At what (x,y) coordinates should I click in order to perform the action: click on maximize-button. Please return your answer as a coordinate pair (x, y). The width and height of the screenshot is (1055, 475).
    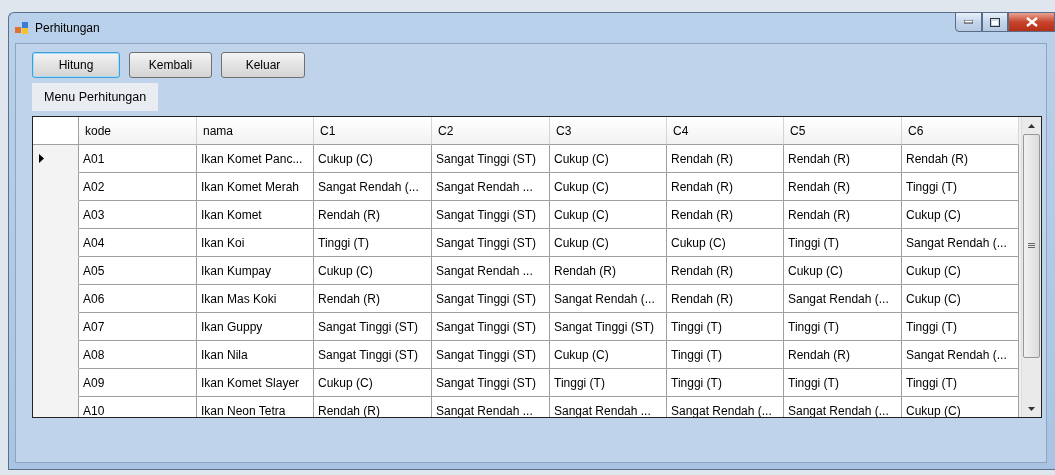
    Looking at the image, I should click on (995, 22).